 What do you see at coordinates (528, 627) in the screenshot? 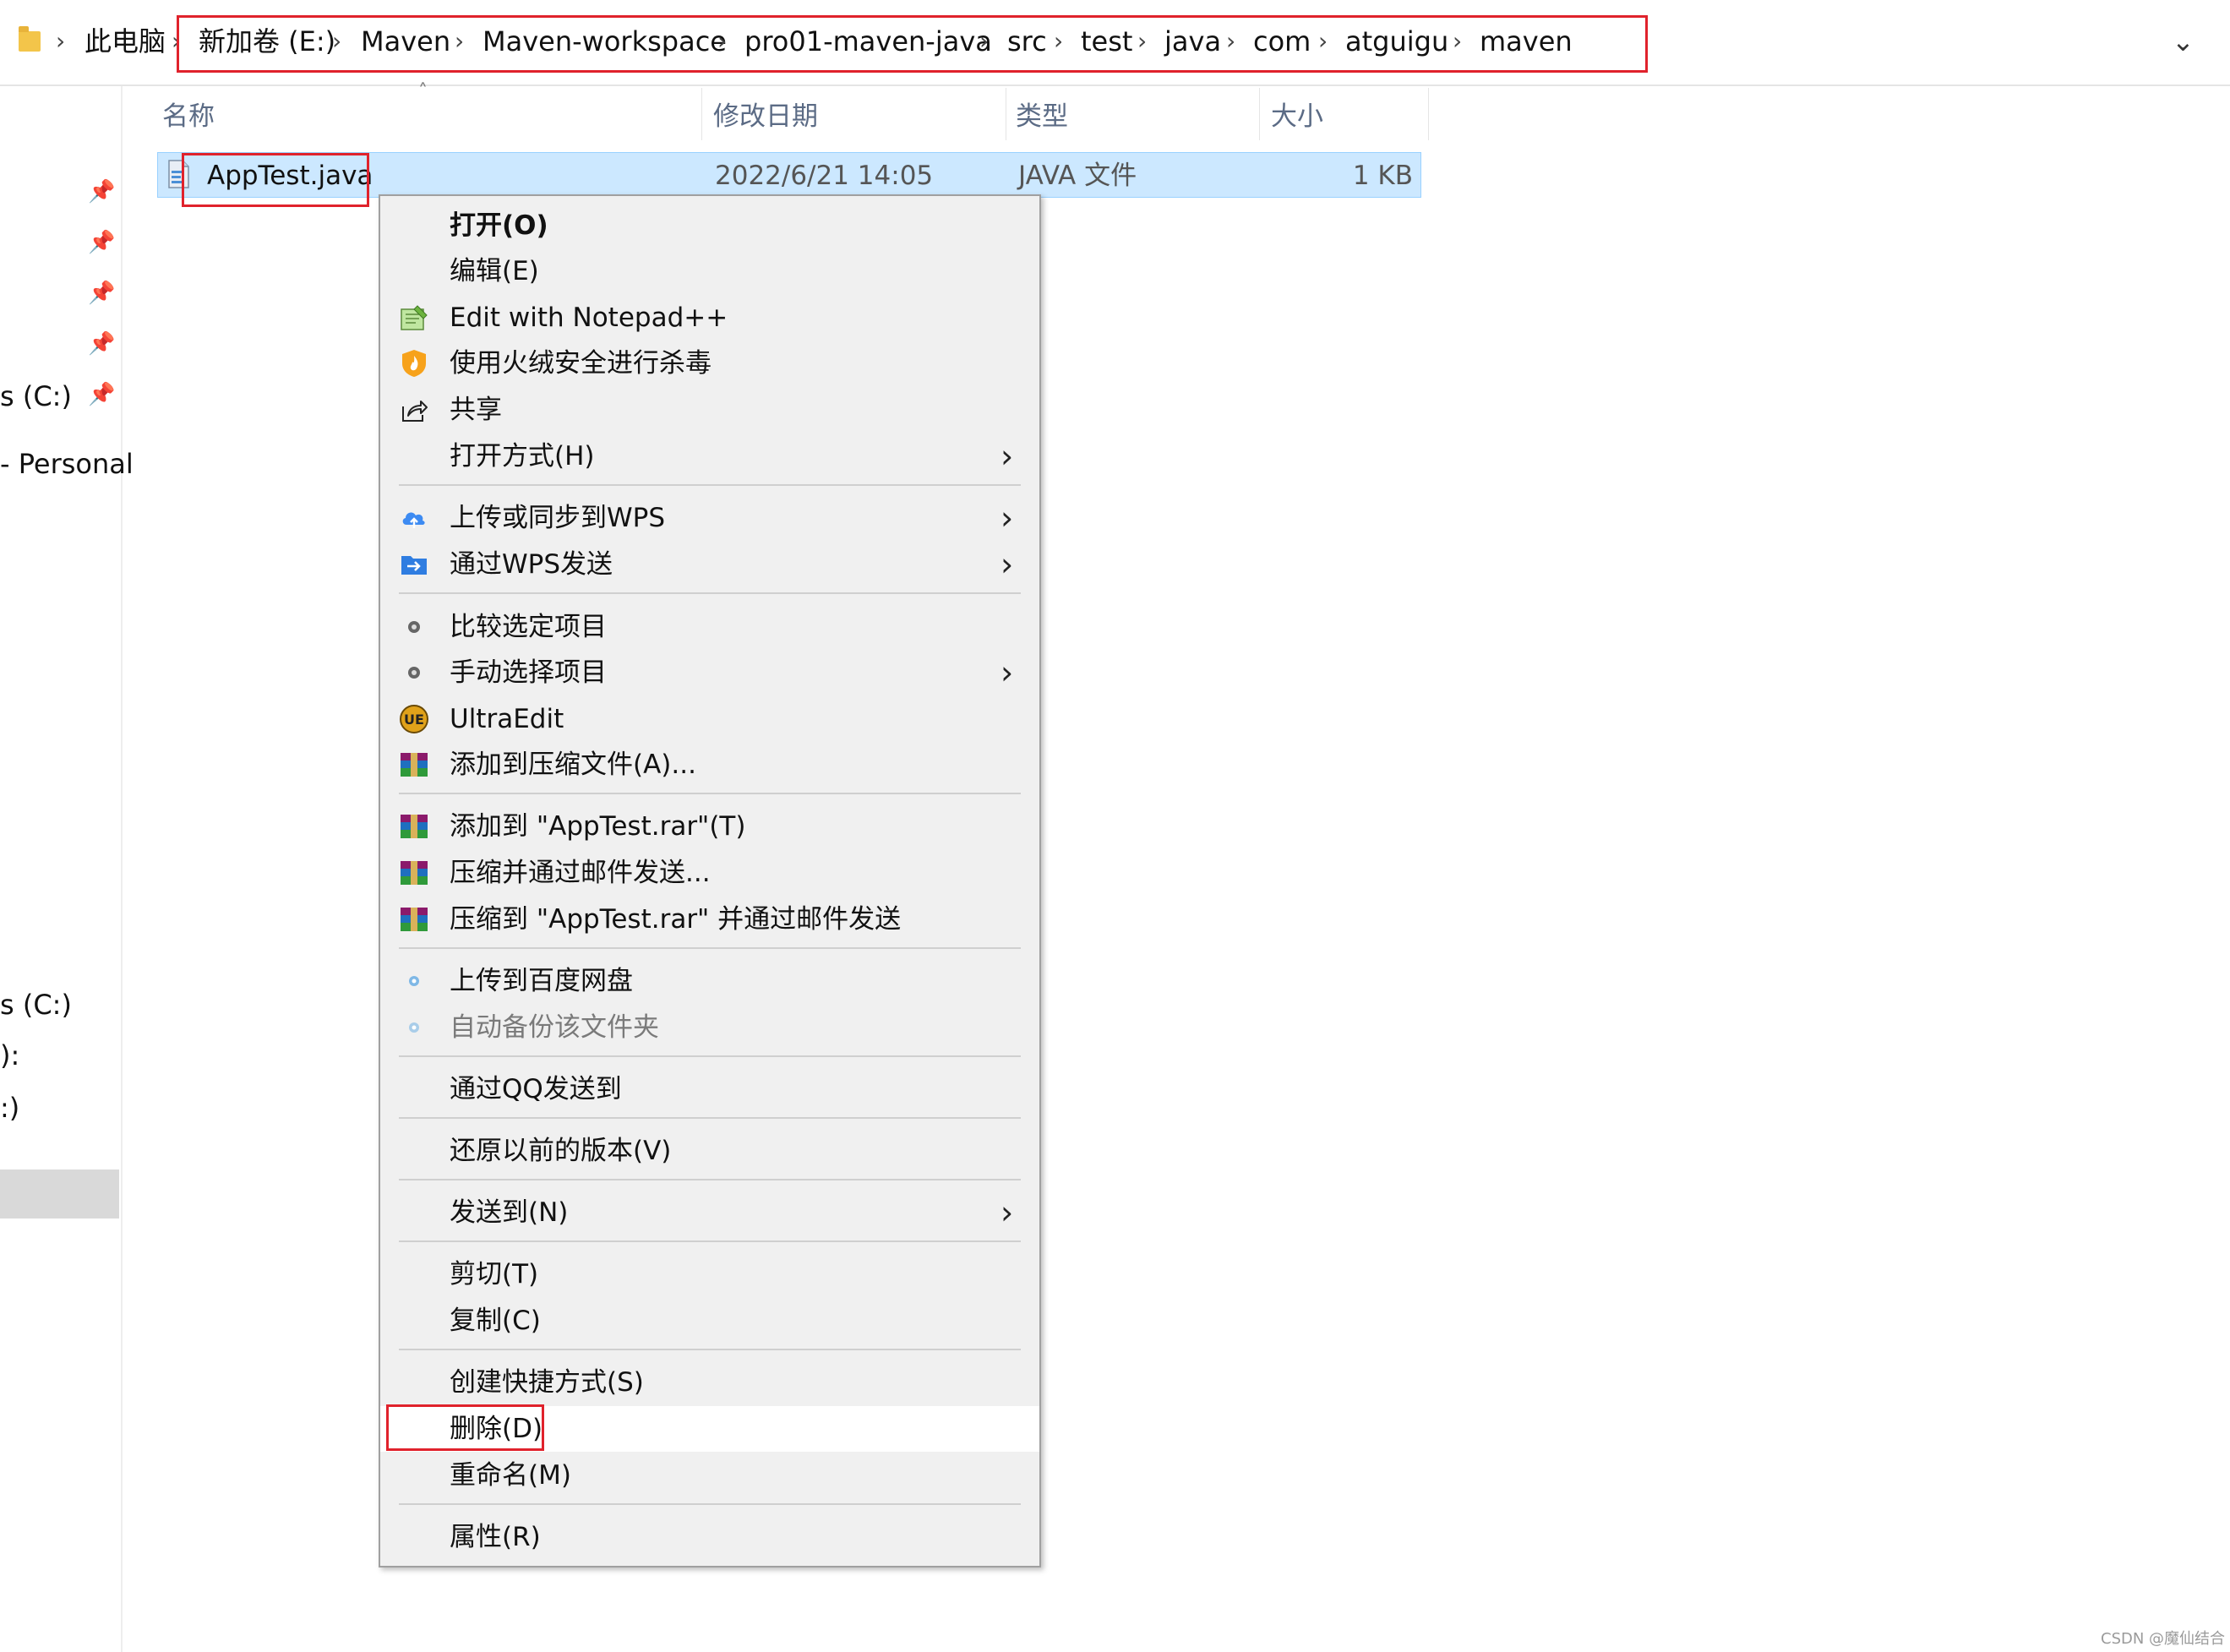
I see `menu-item-label: 比较选定项目` at bounding box center [528, 627].